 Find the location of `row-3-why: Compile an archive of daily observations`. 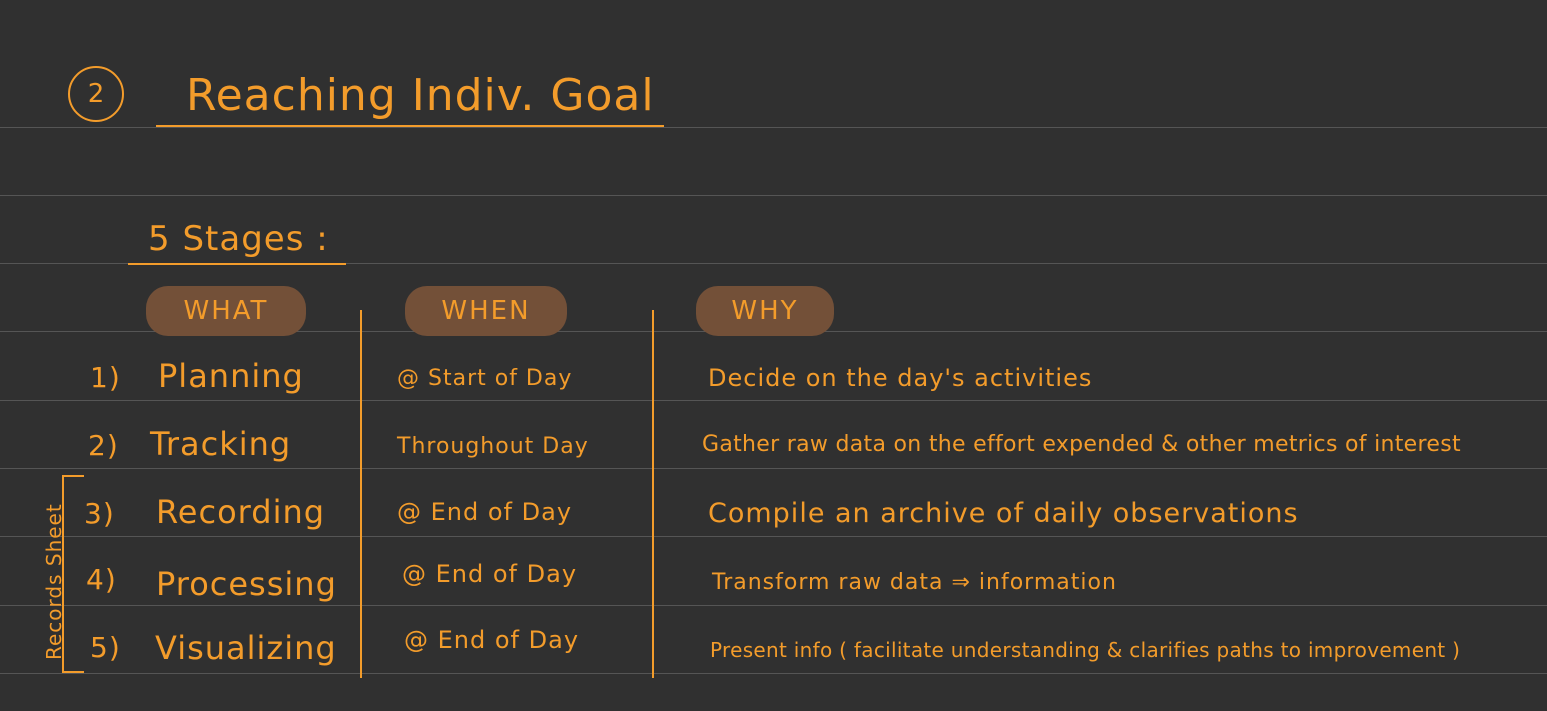

row-3-why: Compile an archive of daily observations is located at coordinates (1003, 513).